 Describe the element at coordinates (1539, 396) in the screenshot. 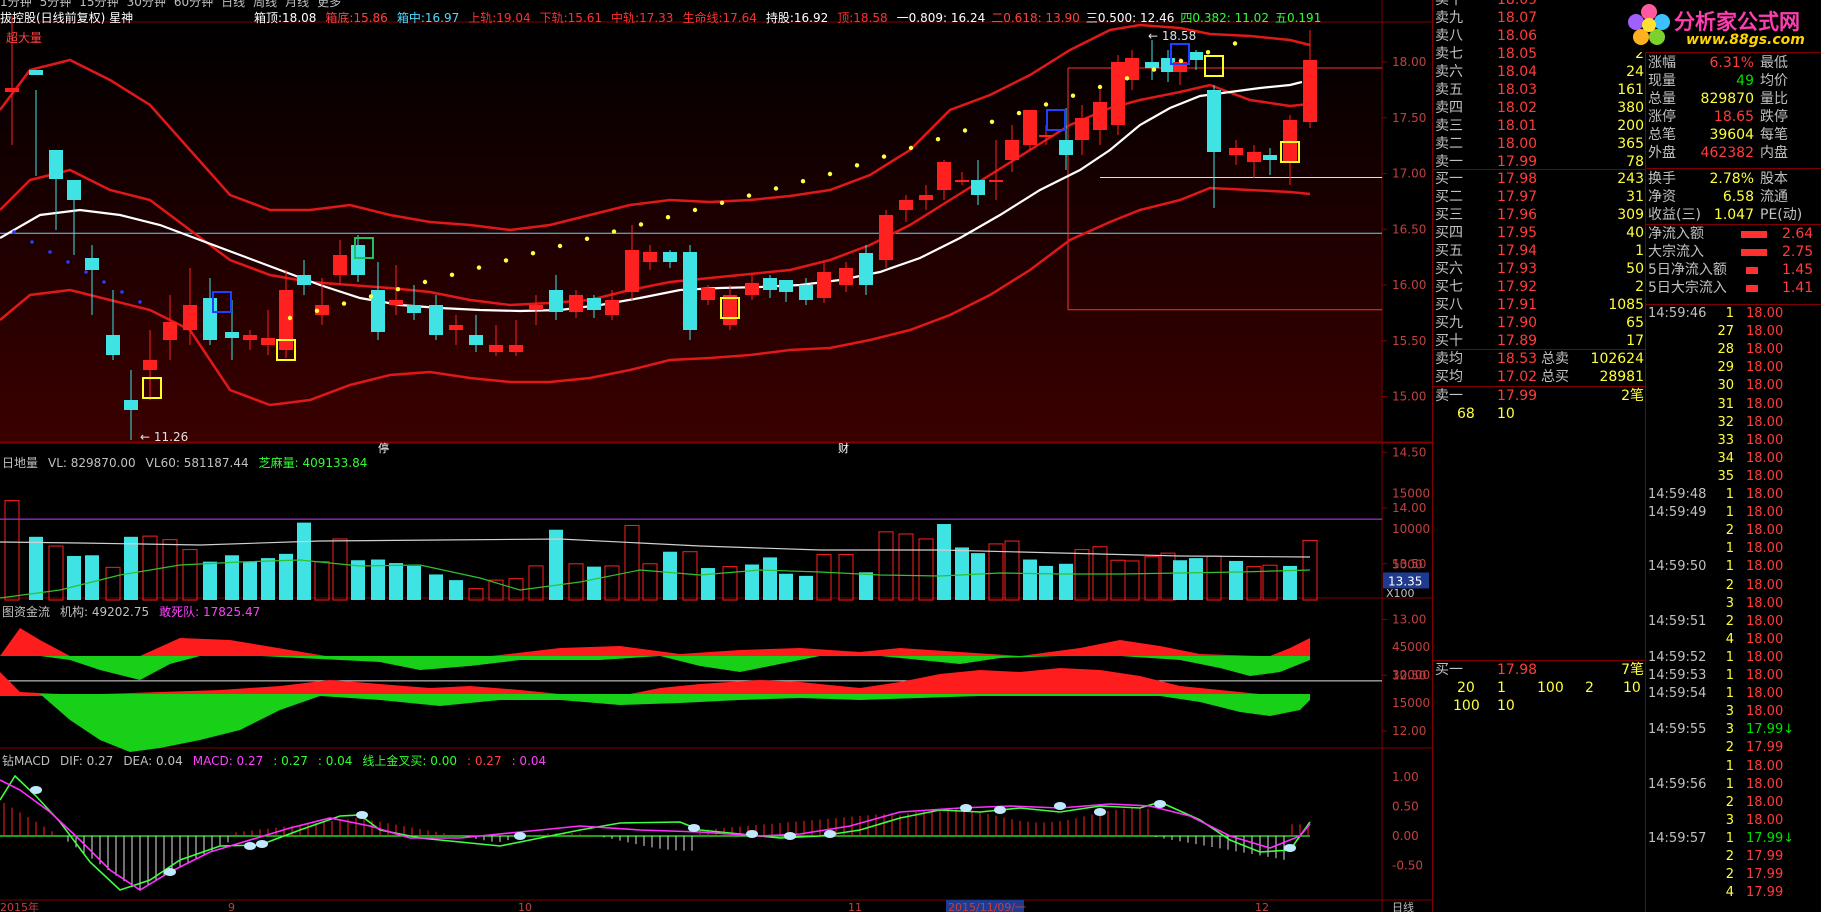

I see `sell1-detail-row: 卖一 17.99 2笔` at that location.